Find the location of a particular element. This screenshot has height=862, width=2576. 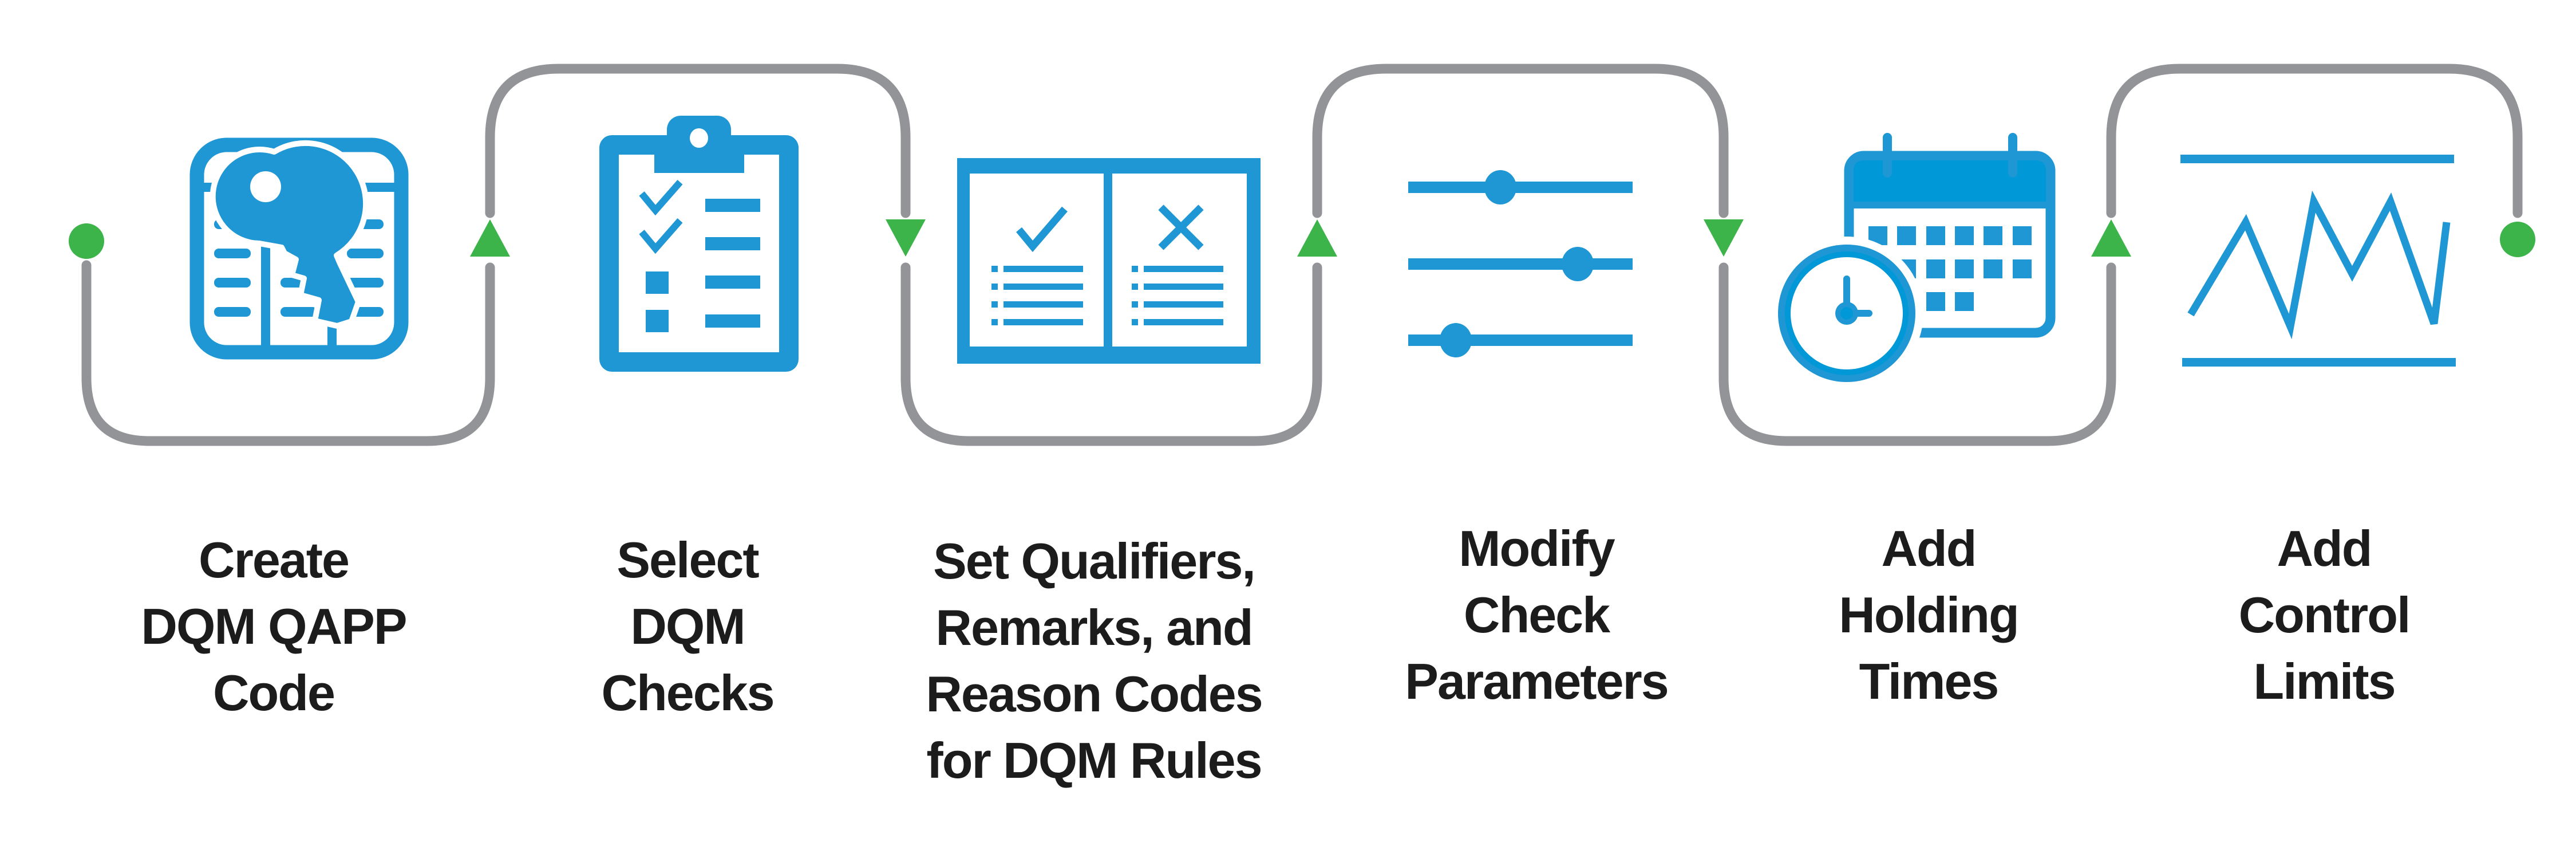

label-line: Control is located at coordinates (2324, 615).